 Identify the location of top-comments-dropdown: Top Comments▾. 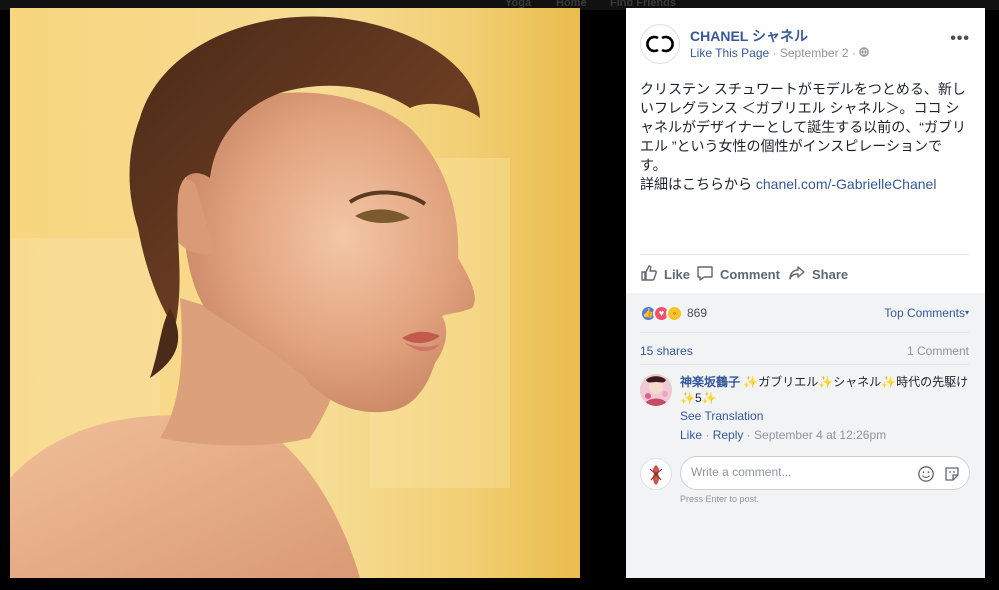
(926, 313).